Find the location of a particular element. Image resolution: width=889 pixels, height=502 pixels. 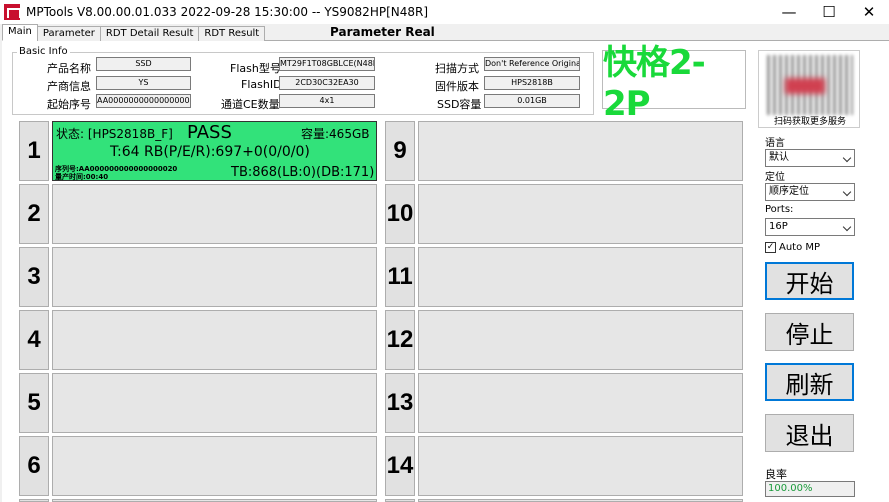

language-value: 默认 is located at coordinates (779, 157).